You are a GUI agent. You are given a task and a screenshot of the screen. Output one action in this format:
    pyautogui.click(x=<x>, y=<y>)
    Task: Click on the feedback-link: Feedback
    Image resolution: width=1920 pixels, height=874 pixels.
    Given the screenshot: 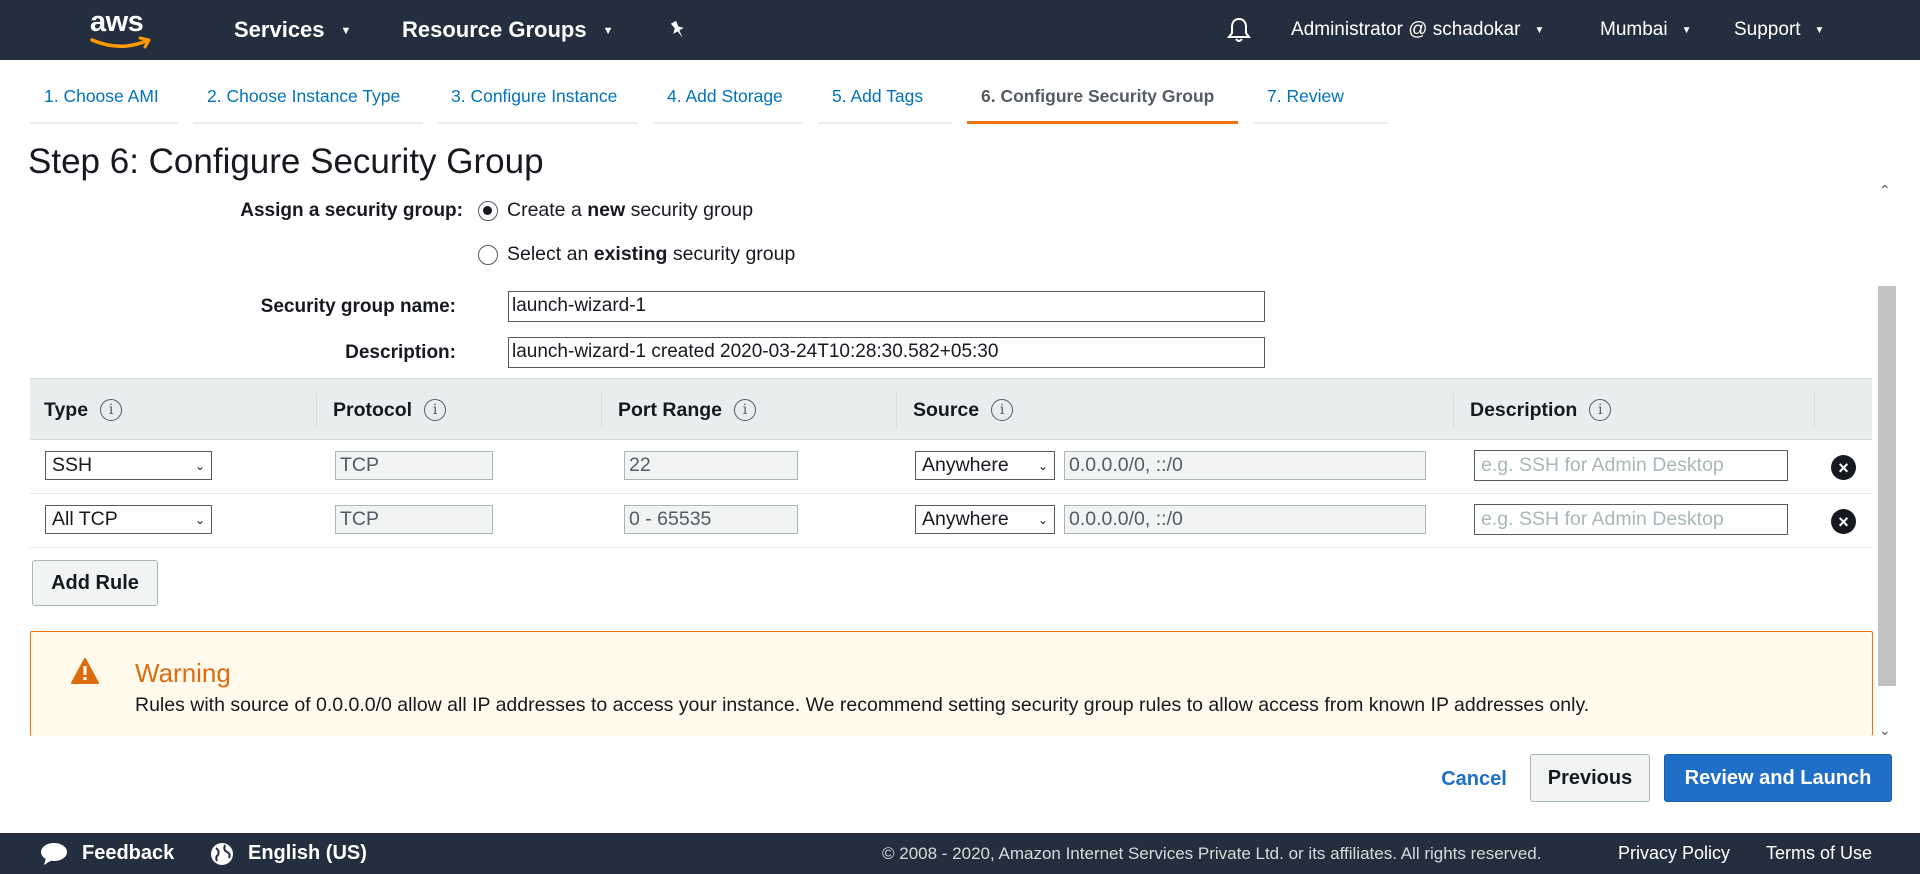 What is the action you would take?
    pyautogui.click(x=107, y=853)
    